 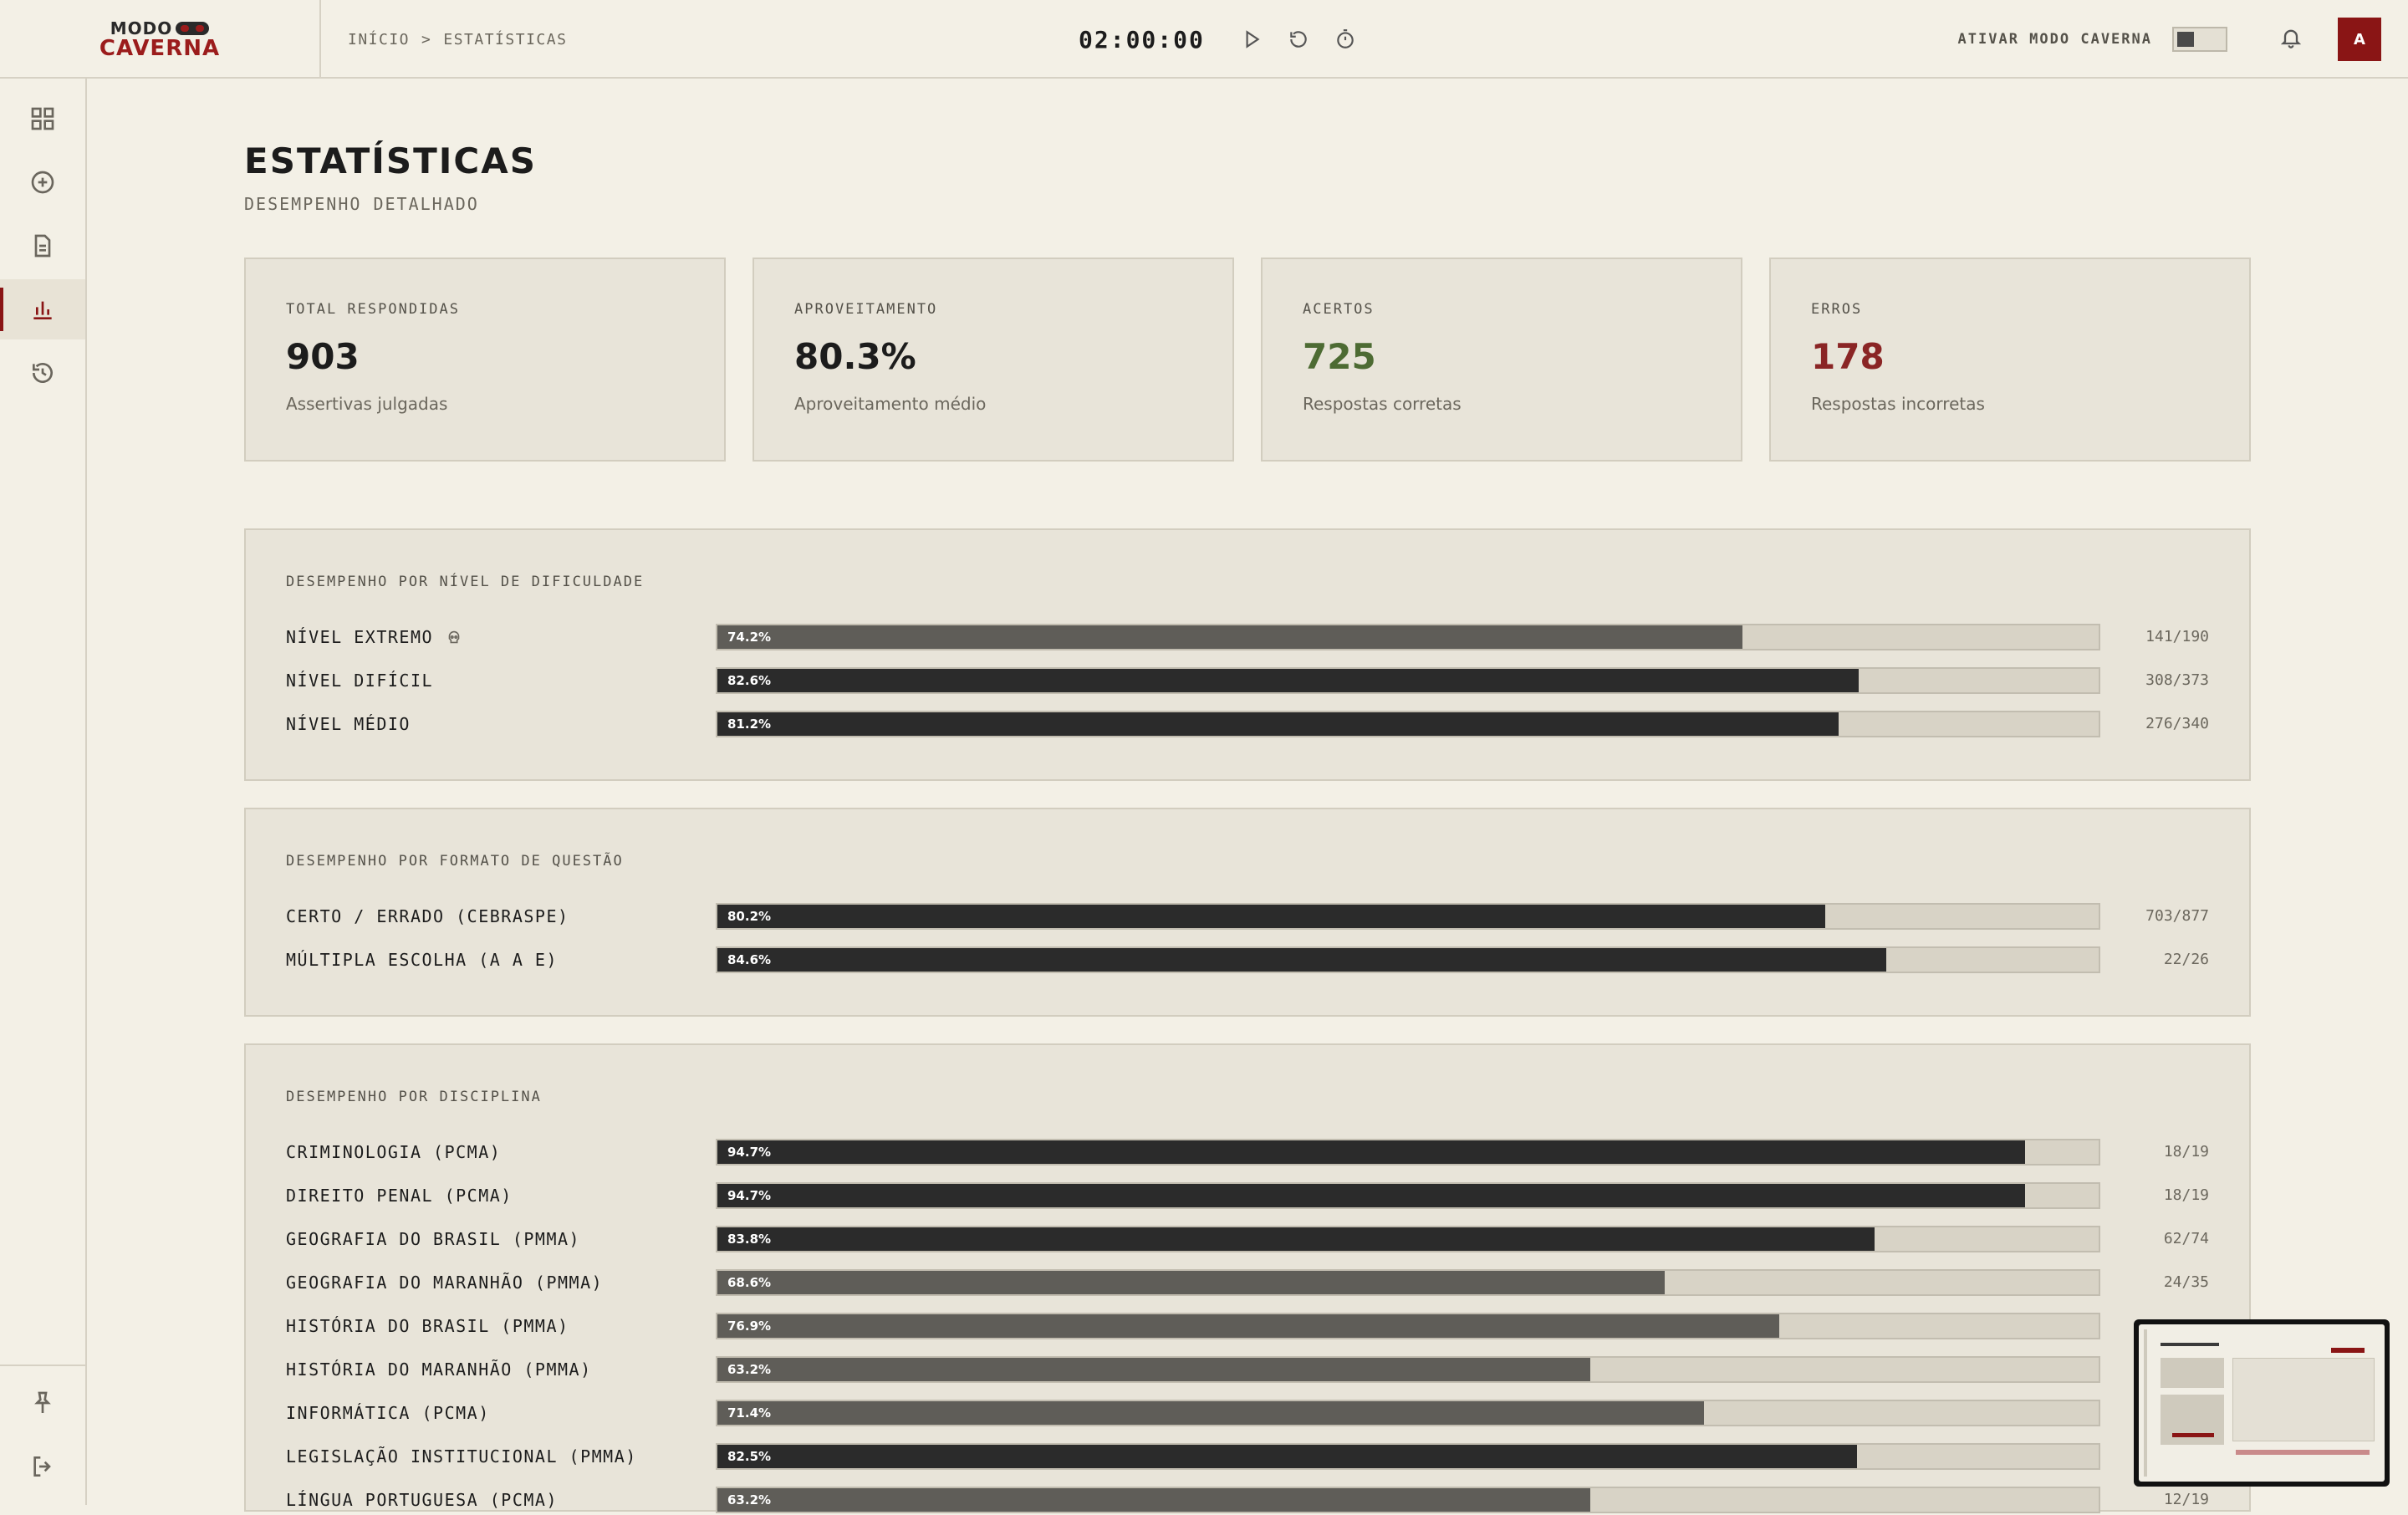 I want to click on card-value: 178, so click(x=1848, y=356).